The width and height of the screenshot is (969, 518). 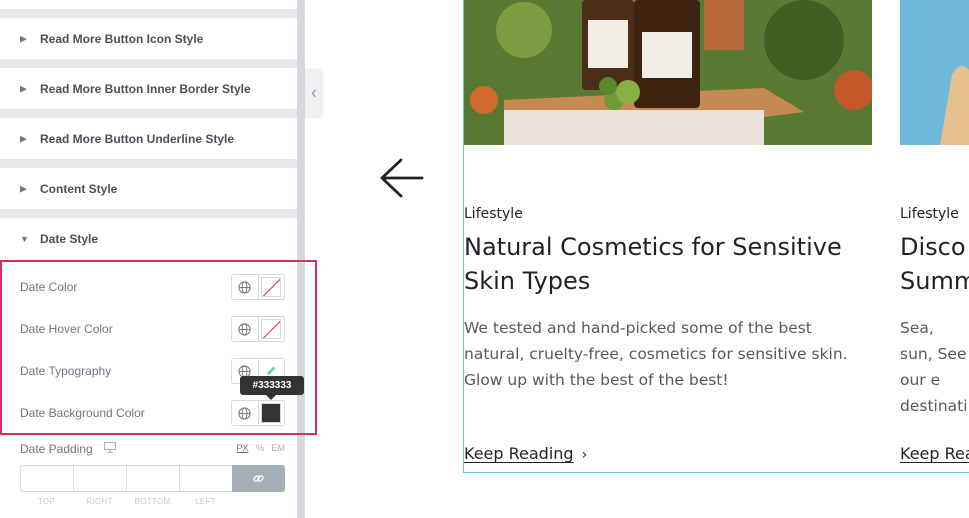 What do you see at coordinates (205, 501) in the screenshot?
I see `label-left: LEFT` at bounding box center [205, 501].